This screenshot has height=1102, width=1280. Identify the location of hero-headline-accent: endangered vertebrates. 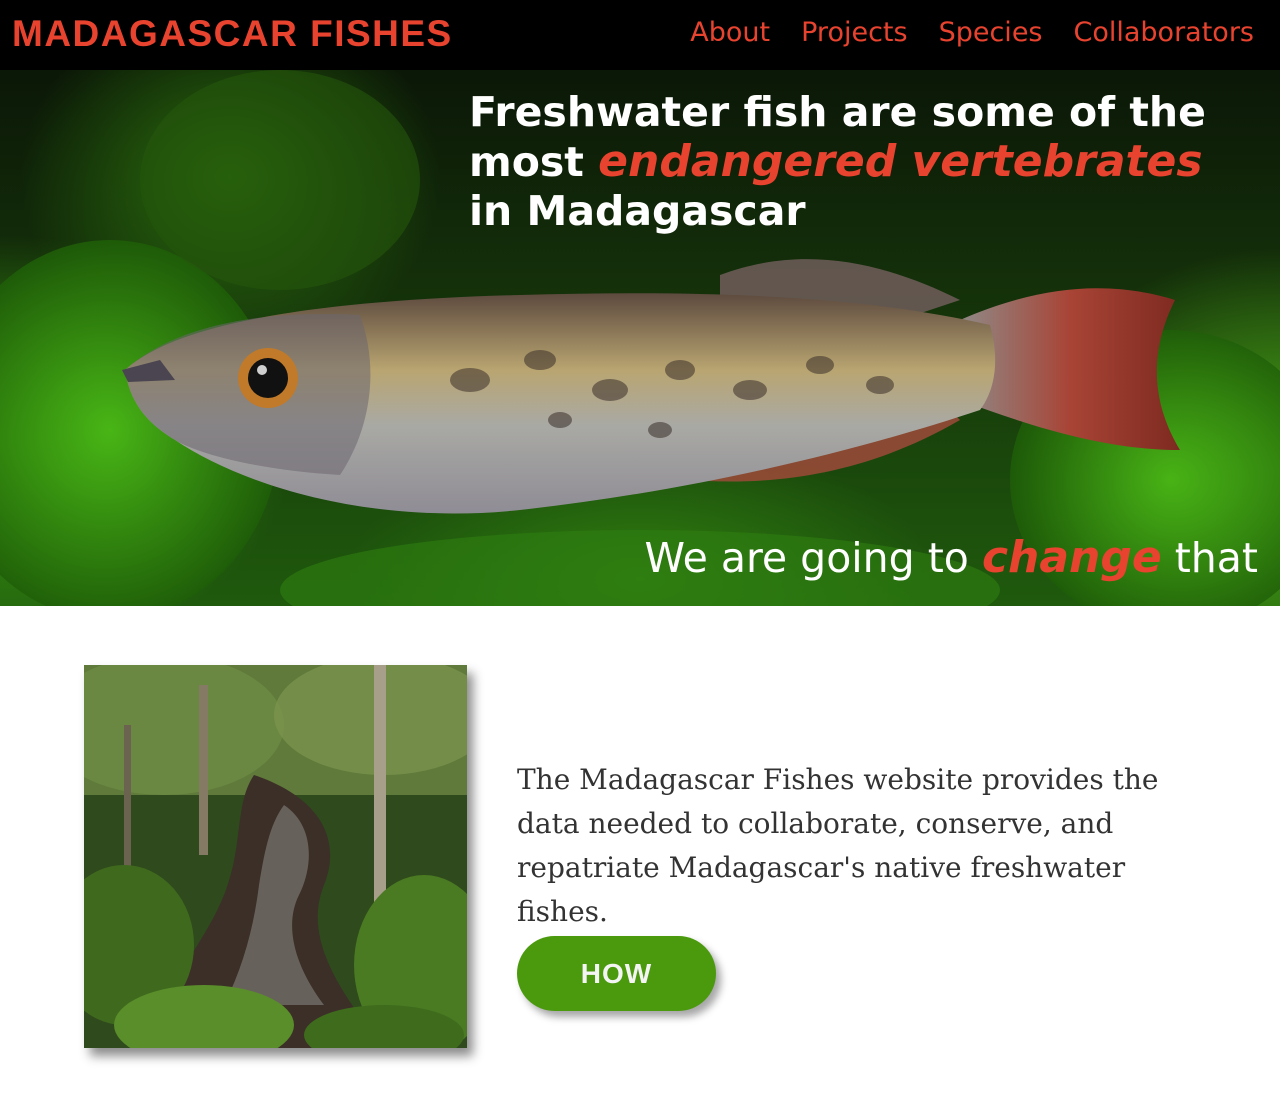
(900, 161).